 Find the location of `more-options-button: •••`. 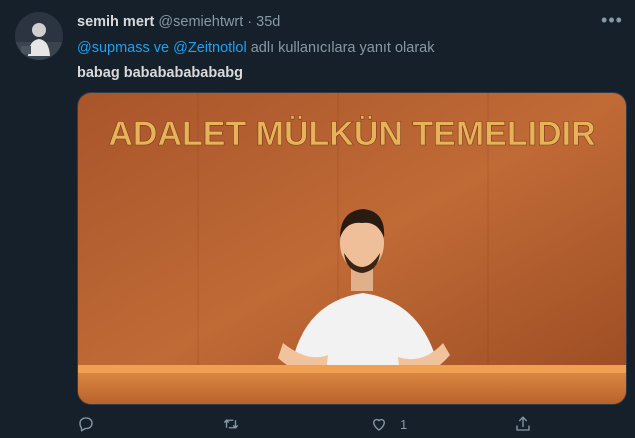

more-options-button: ••• is located at coordinates (612, 19).